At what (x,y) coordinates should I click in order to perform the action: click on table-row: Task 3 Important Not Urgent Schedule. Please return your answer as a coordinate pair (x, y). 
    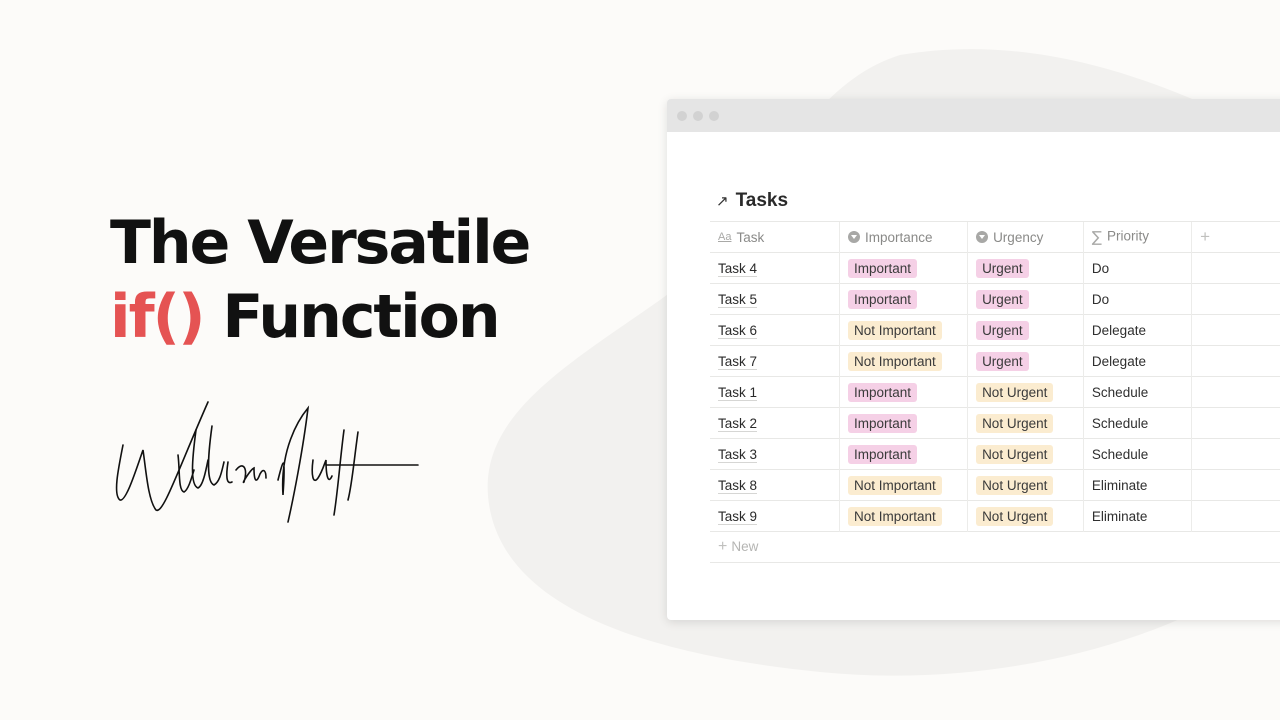
    Looking at the image, I should click on (995, 454).